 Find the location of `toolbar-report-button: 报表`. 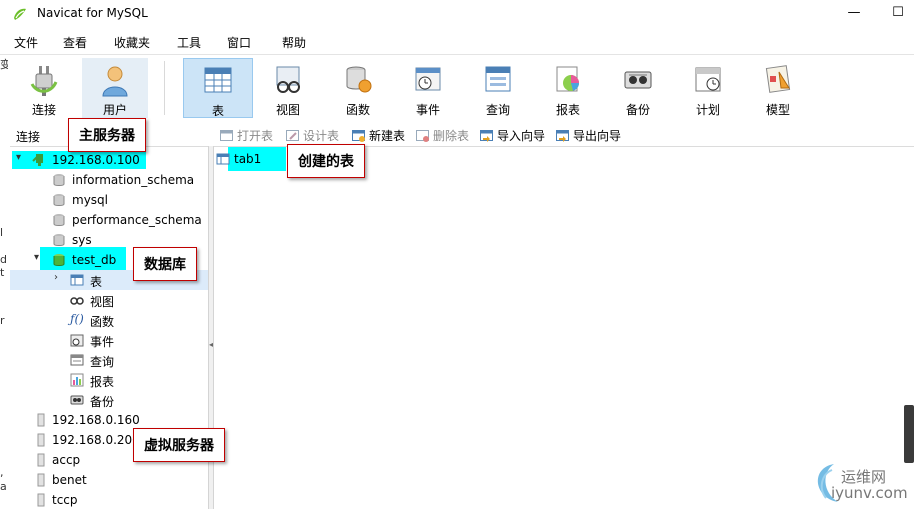

toolbar-report-button: 报表 is located at coordinates (568, 88).